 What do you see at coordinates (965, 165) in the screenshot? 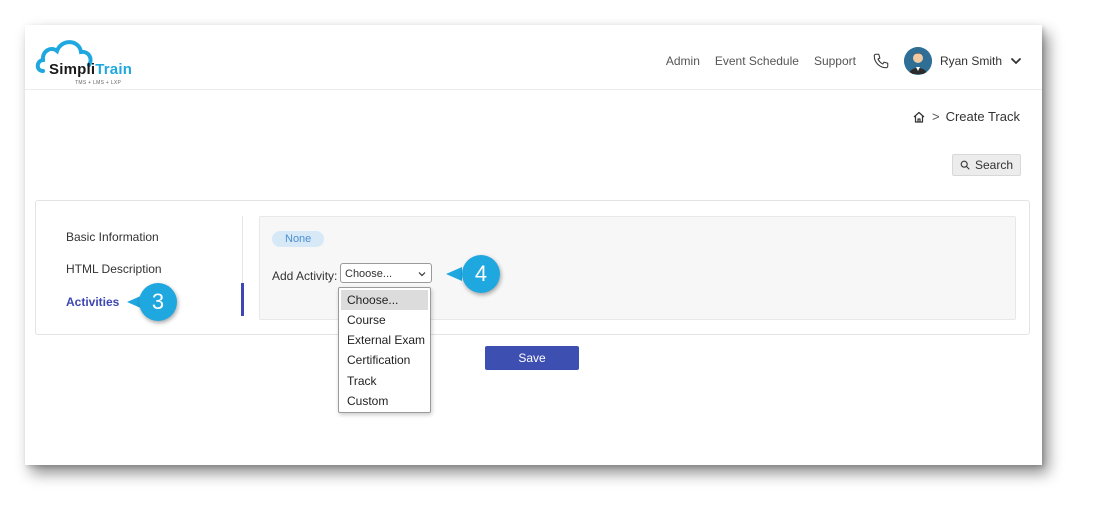
I see `search-icon` at bounding box center [965, 165].